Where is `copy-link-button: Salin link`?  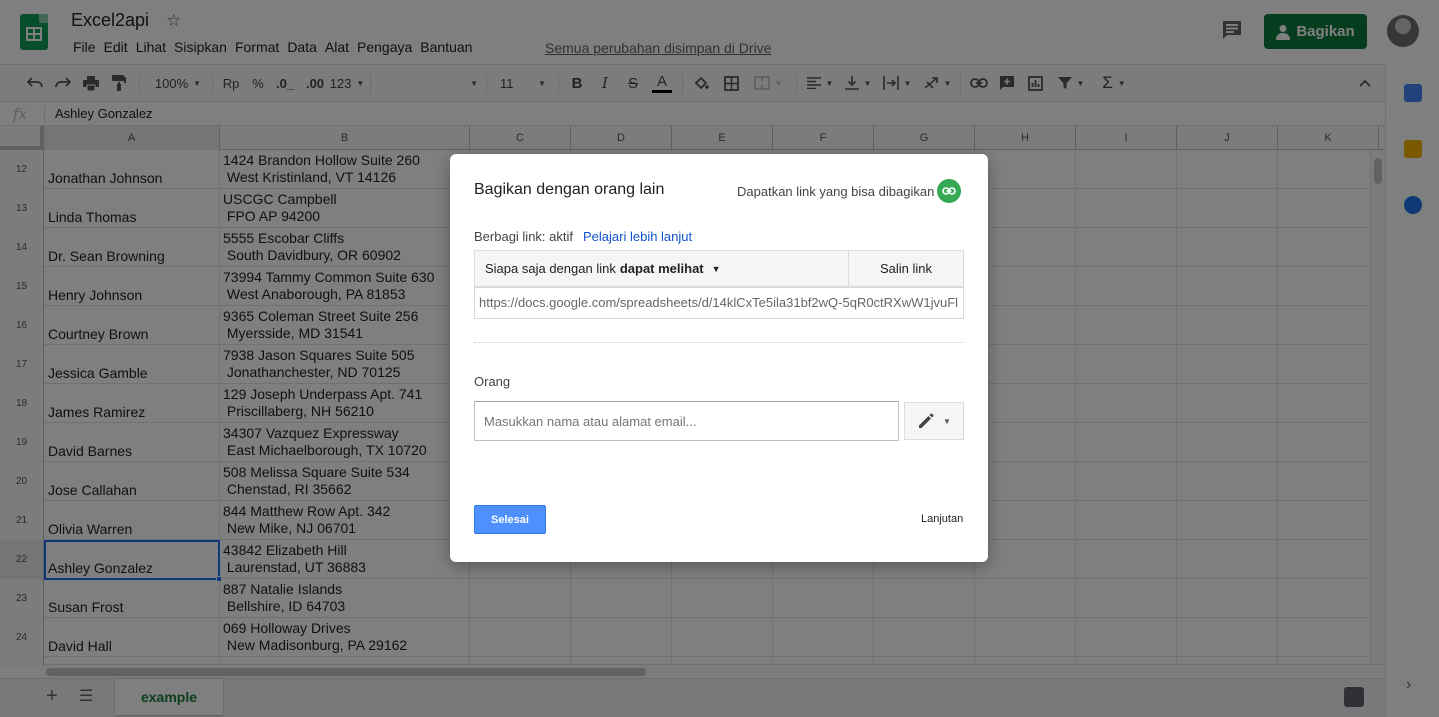
copy-link-button: Salin link is located at coordinates (906, 268).